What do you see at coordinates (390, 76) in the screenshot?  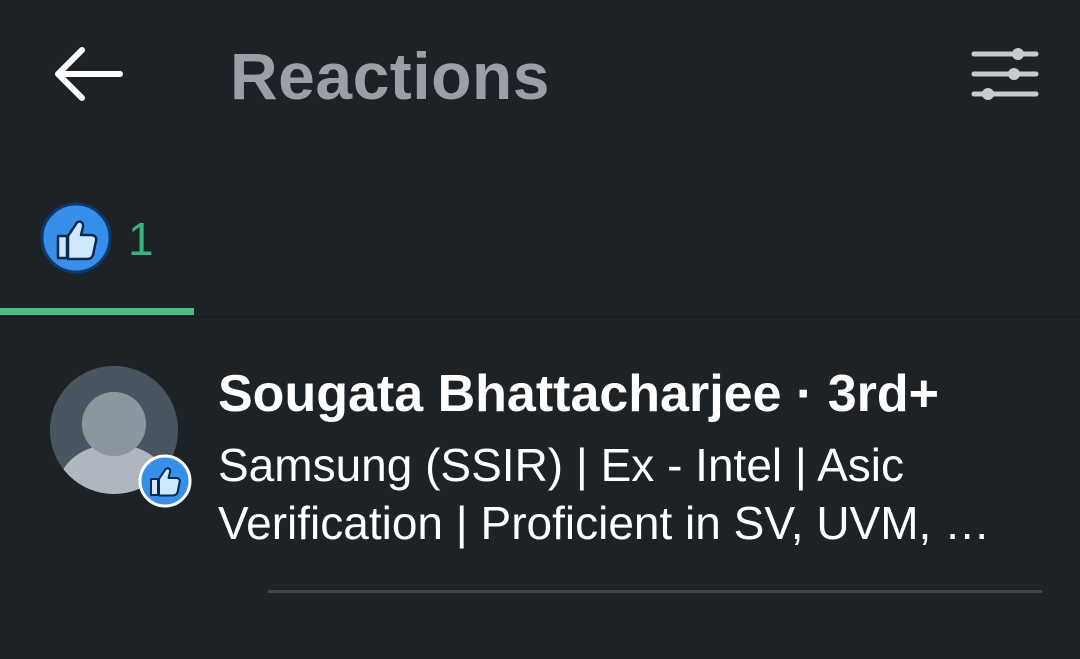 I see `page-title: Reactions` at bounding box center [390, 76].